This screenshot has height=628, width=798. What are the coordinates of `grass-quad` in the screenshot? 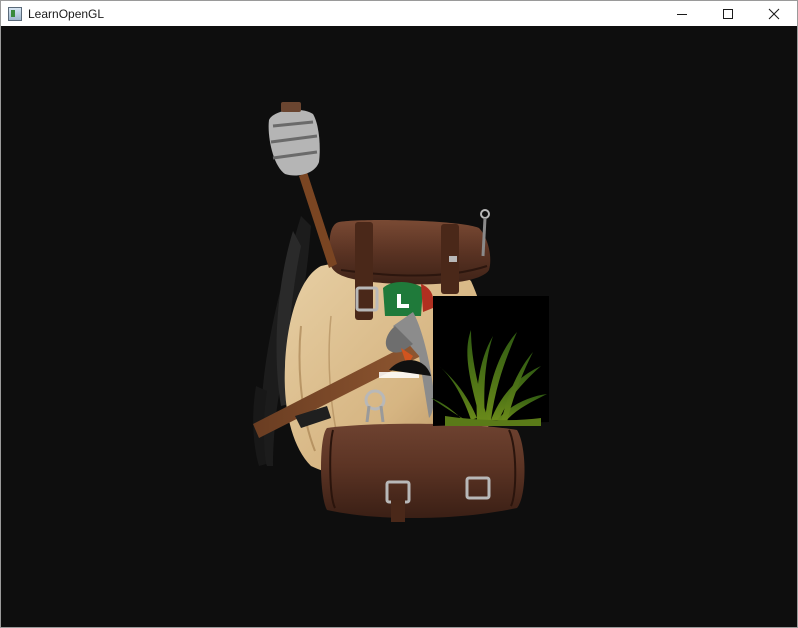 It's located at (490, 361).